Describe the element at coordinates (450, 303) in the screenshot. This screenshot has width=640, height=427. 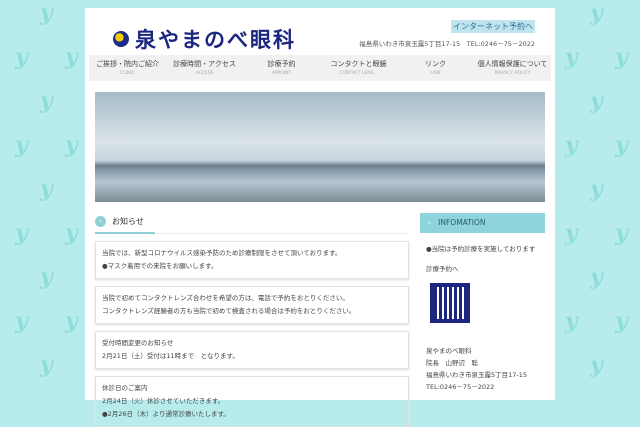
I see `qr-code-icon` at that location.